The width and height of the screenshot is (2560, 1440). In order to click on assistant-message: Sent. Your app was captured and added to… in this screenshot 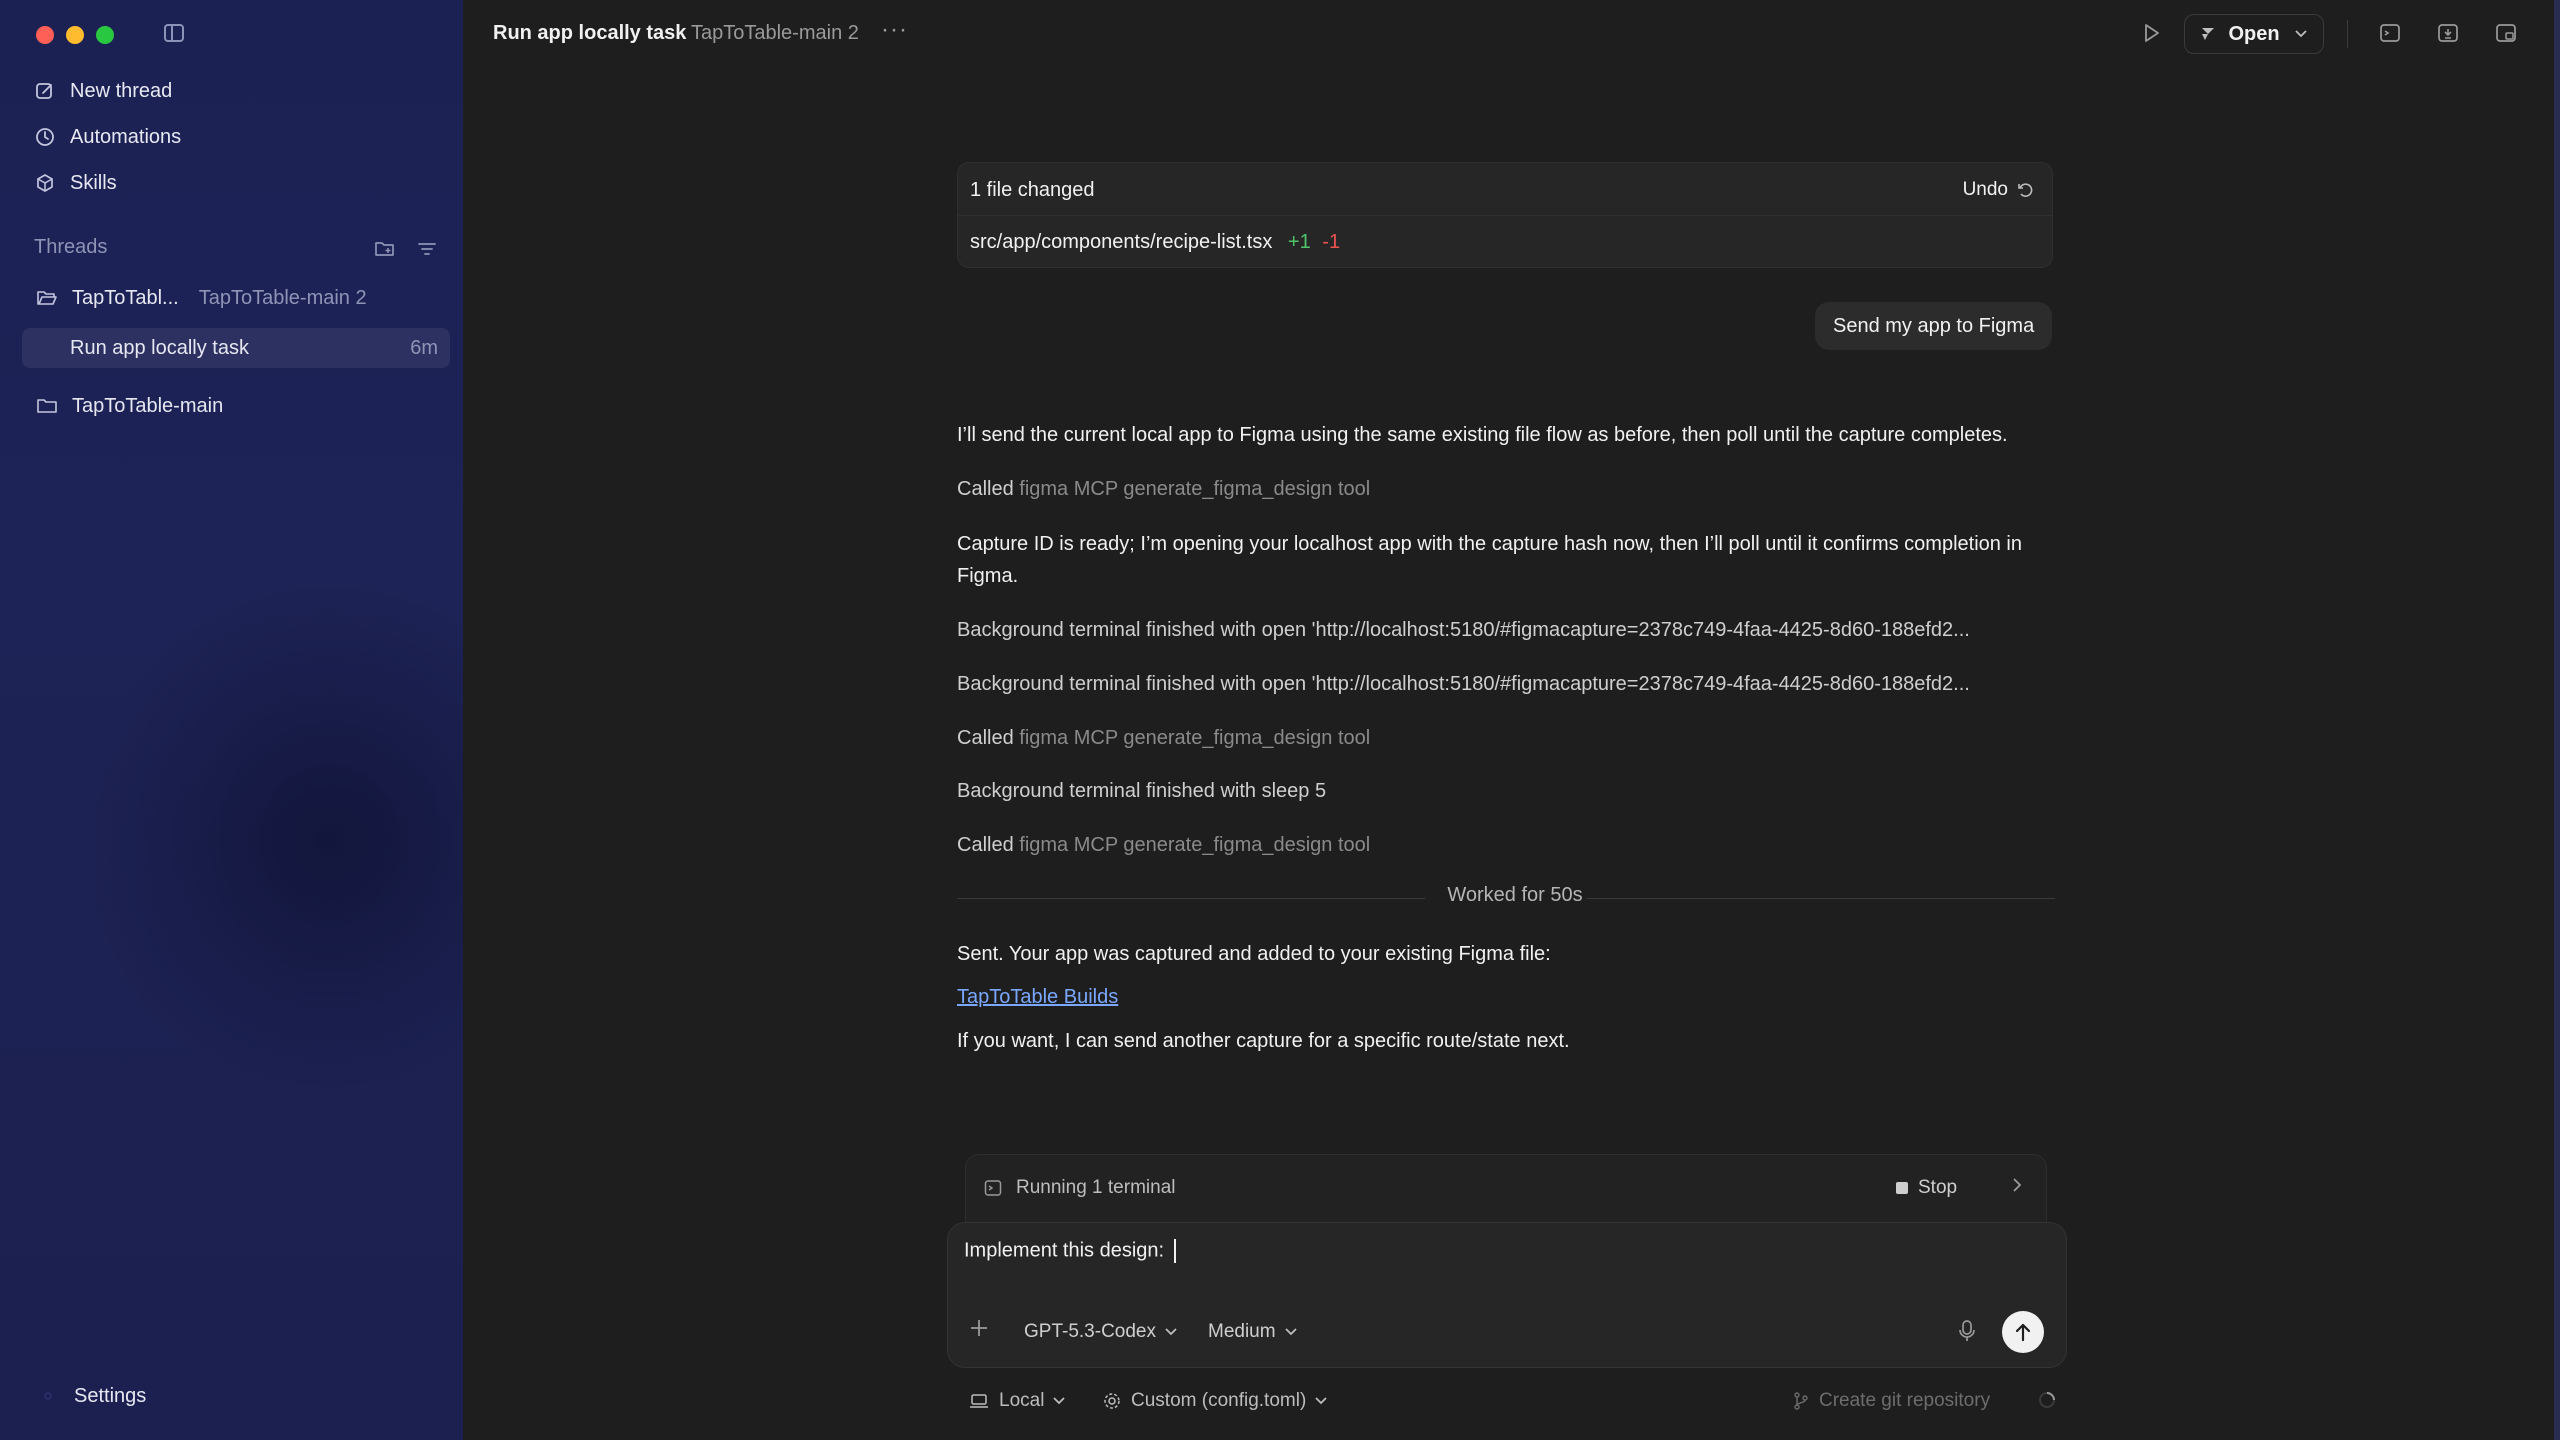, I will do `click(1254, 954)`.